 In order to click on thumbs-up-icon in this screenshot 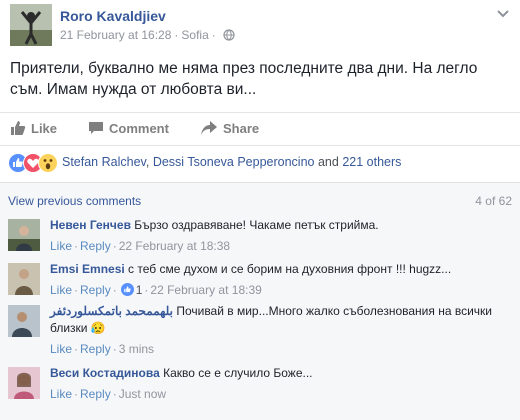, I will do `click(18, 128)`.